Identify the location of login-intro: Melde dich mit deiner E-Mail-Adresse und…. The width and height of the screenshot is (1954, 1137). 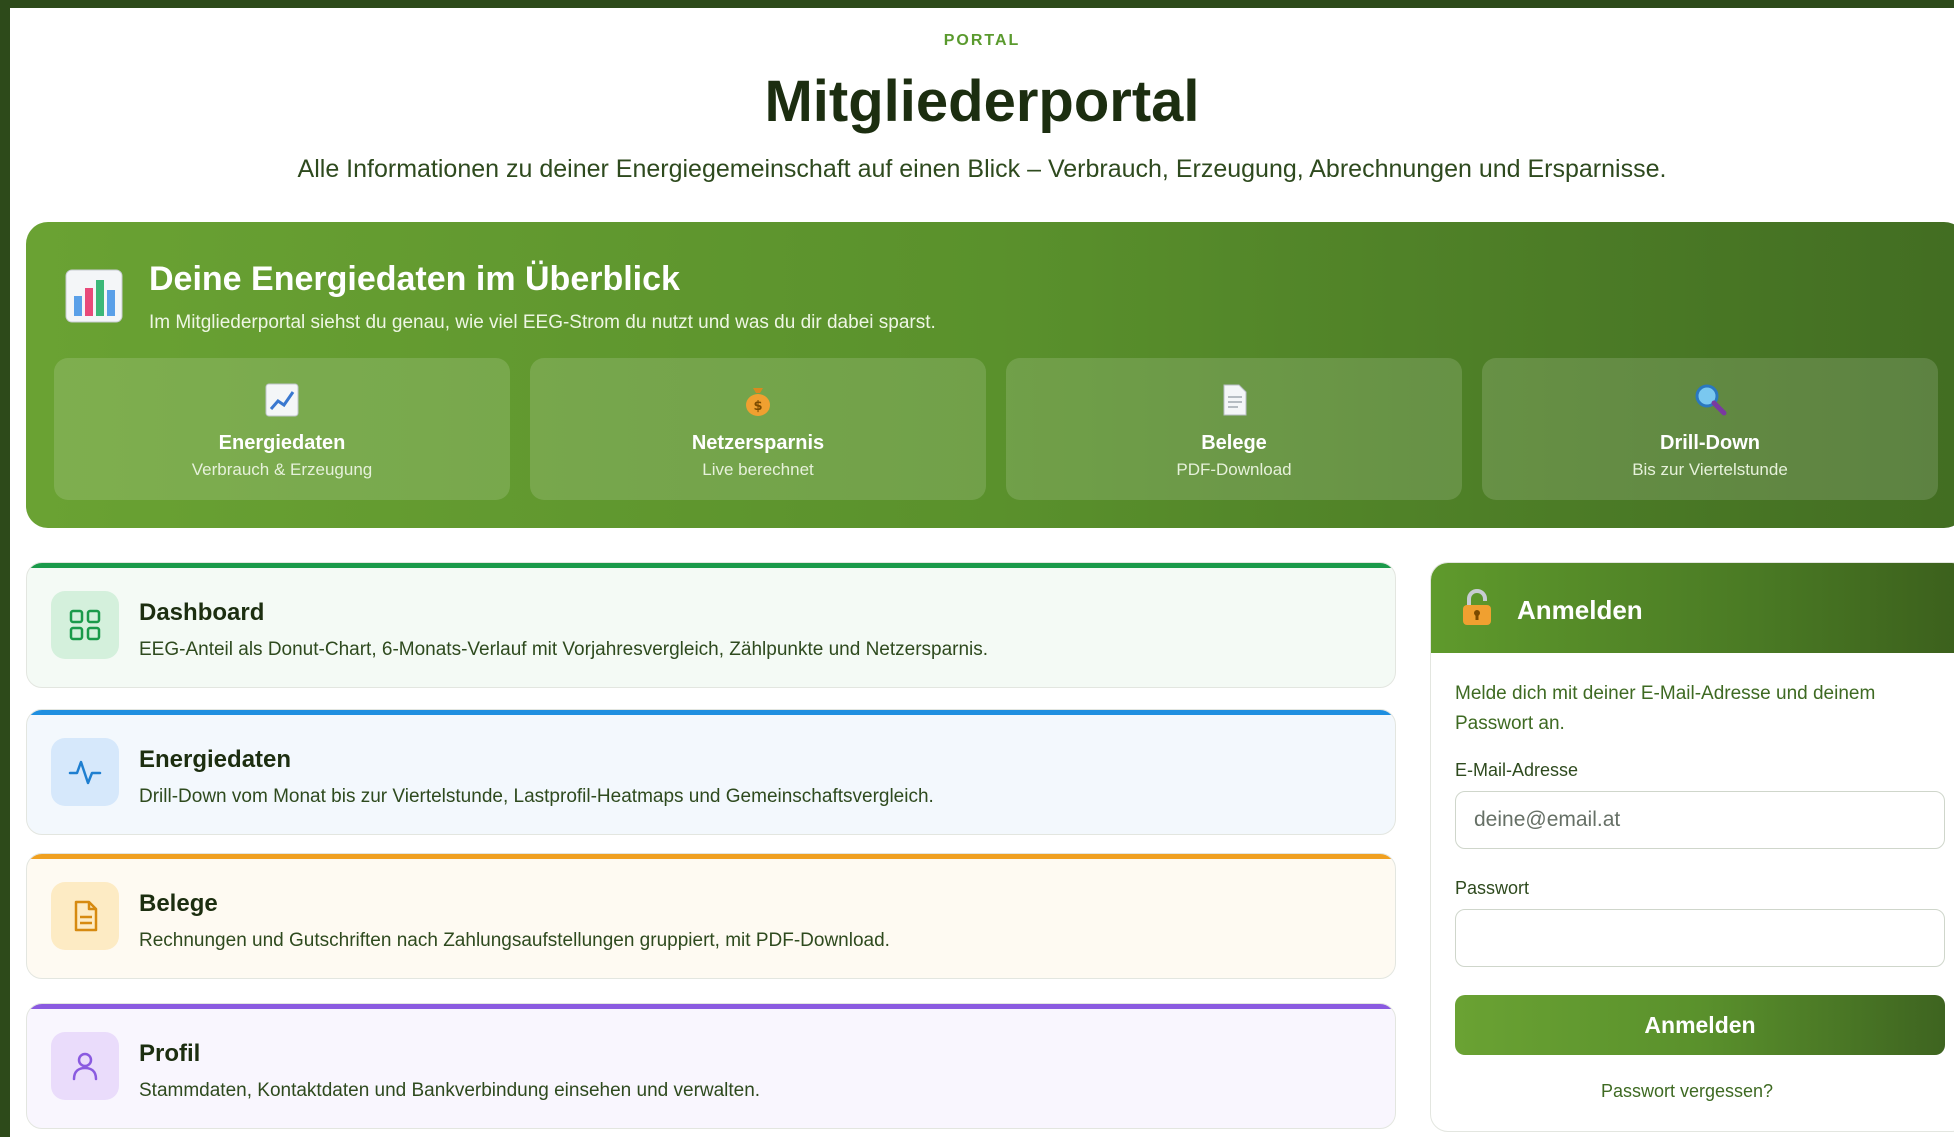
(1665, 708).